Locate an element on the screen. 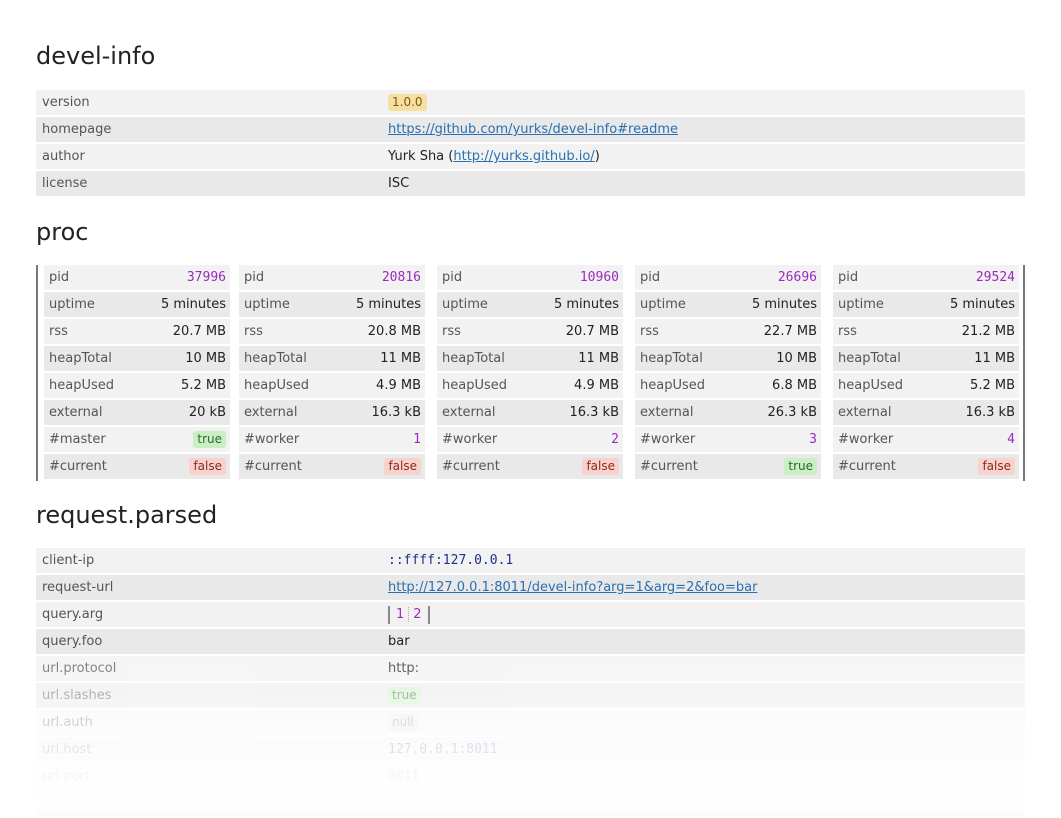  table-row: url.slashes true is located at coordinates (530, 695).